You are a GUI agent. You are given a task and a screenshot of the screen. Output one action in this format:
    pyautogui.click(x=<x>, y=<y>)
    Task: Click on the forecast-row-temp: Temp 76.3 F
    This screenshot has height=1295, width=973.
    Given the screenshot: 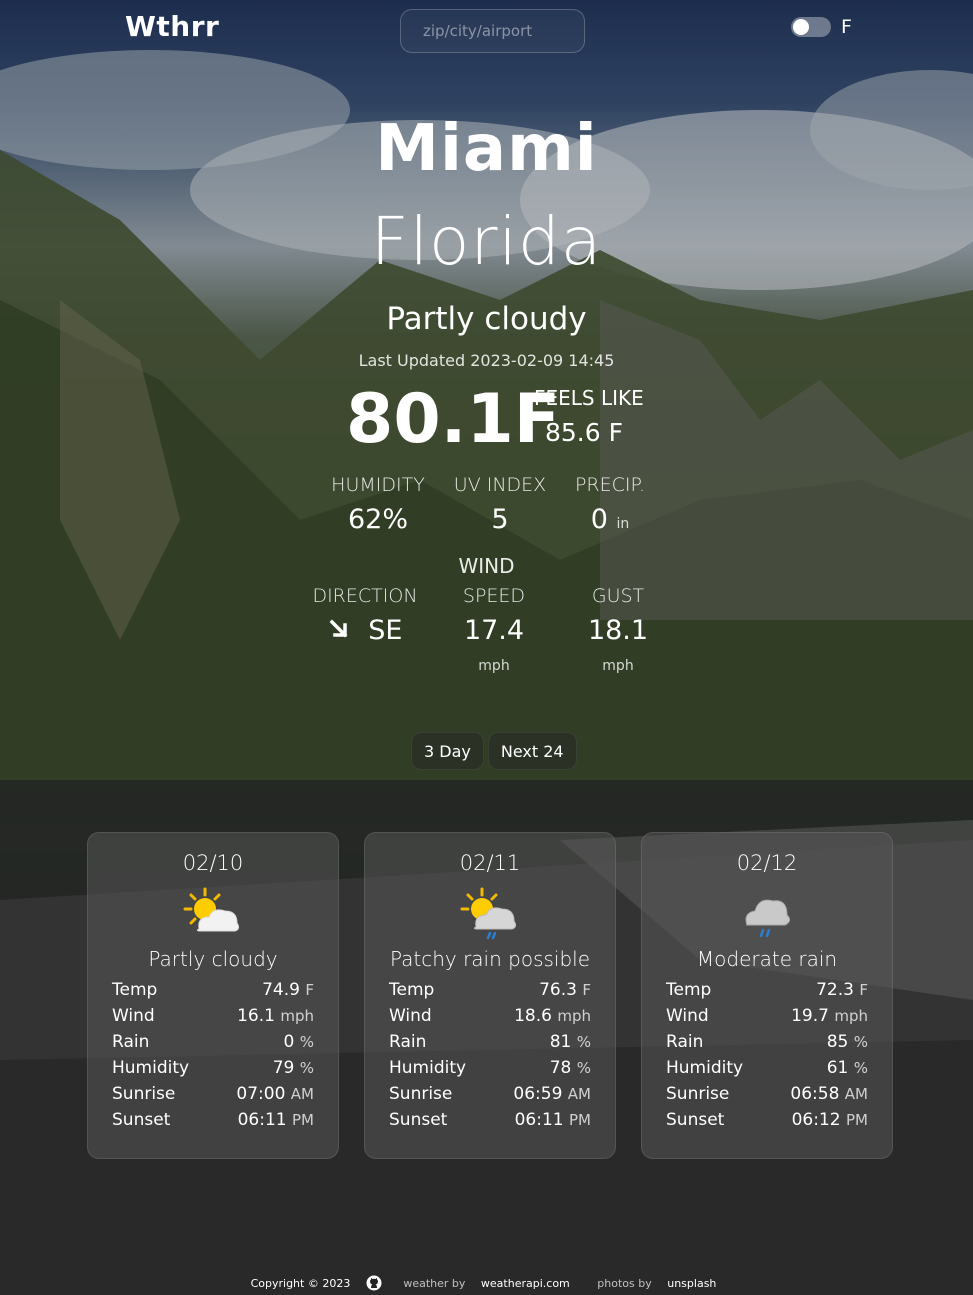 What is the action you would take?
    pyautogui.click(x=490, y=990)
    